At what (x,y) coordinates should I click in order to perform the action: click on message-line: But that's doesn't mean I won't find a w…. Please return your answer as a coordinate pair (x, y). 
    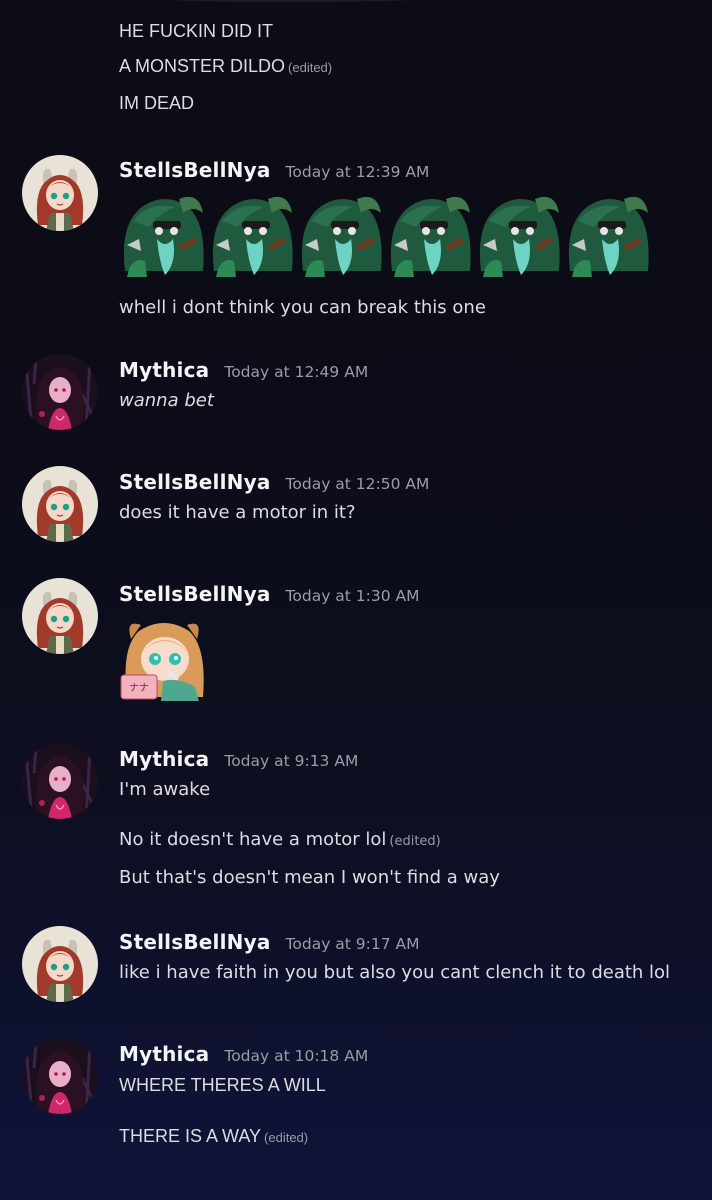
    Looking at the image, I should click on (410, 878).